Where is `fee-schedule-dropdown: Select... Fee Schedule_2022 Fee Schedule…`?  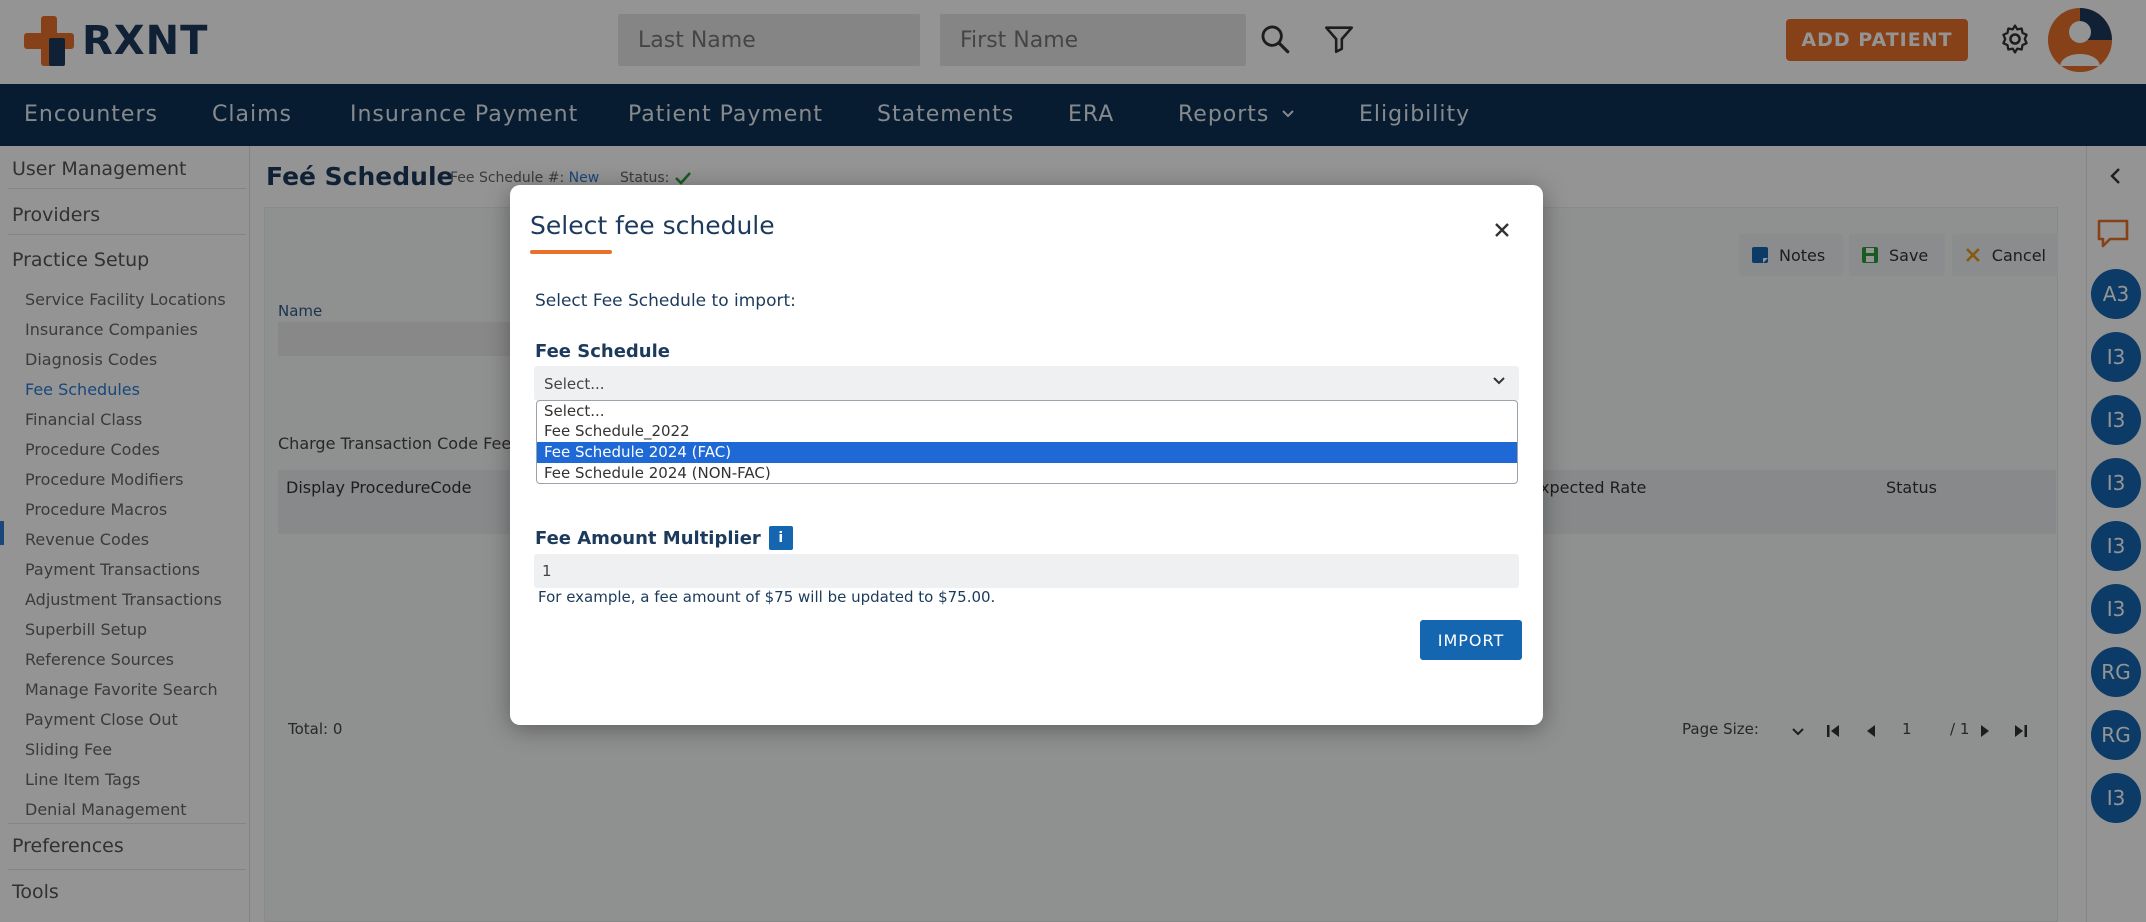
fee-schedule-dropdown: Select... Fee Schedule_2022 Fee Schedule… is located at coordinates (1027, 442).